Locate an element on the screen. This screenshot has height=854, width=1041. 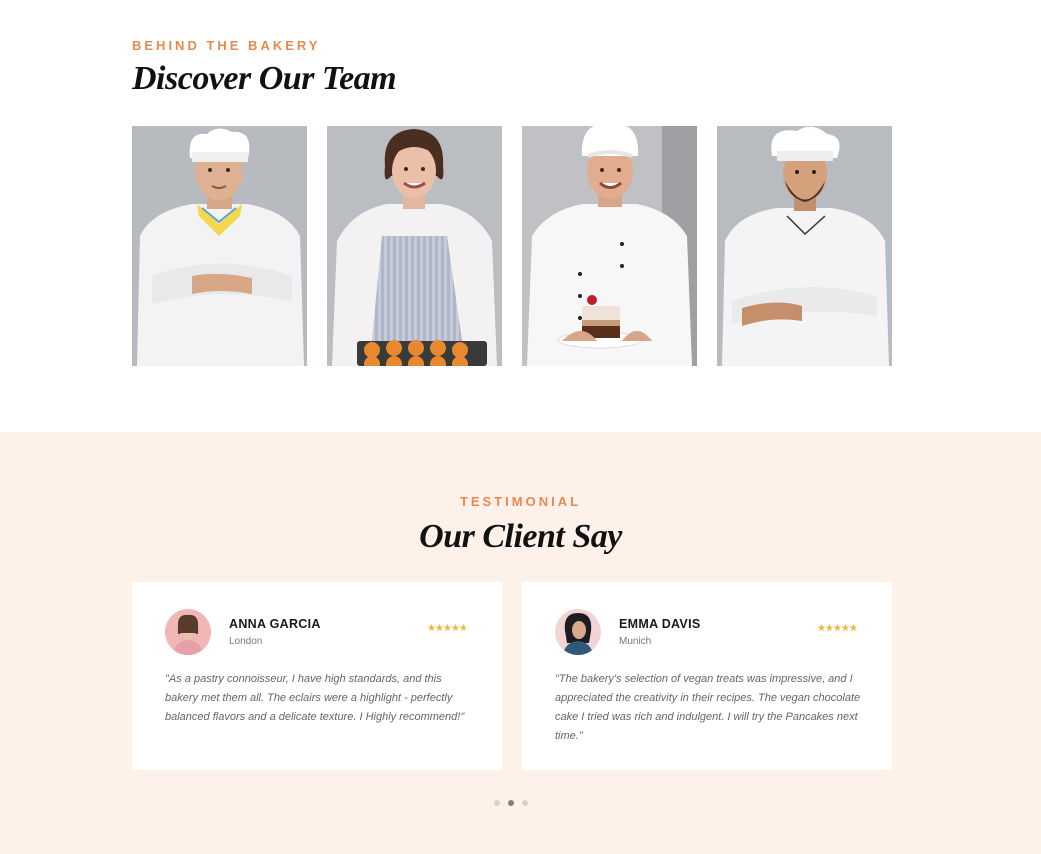
chef-cake-slice-photo is located at coordinates (609, 246).